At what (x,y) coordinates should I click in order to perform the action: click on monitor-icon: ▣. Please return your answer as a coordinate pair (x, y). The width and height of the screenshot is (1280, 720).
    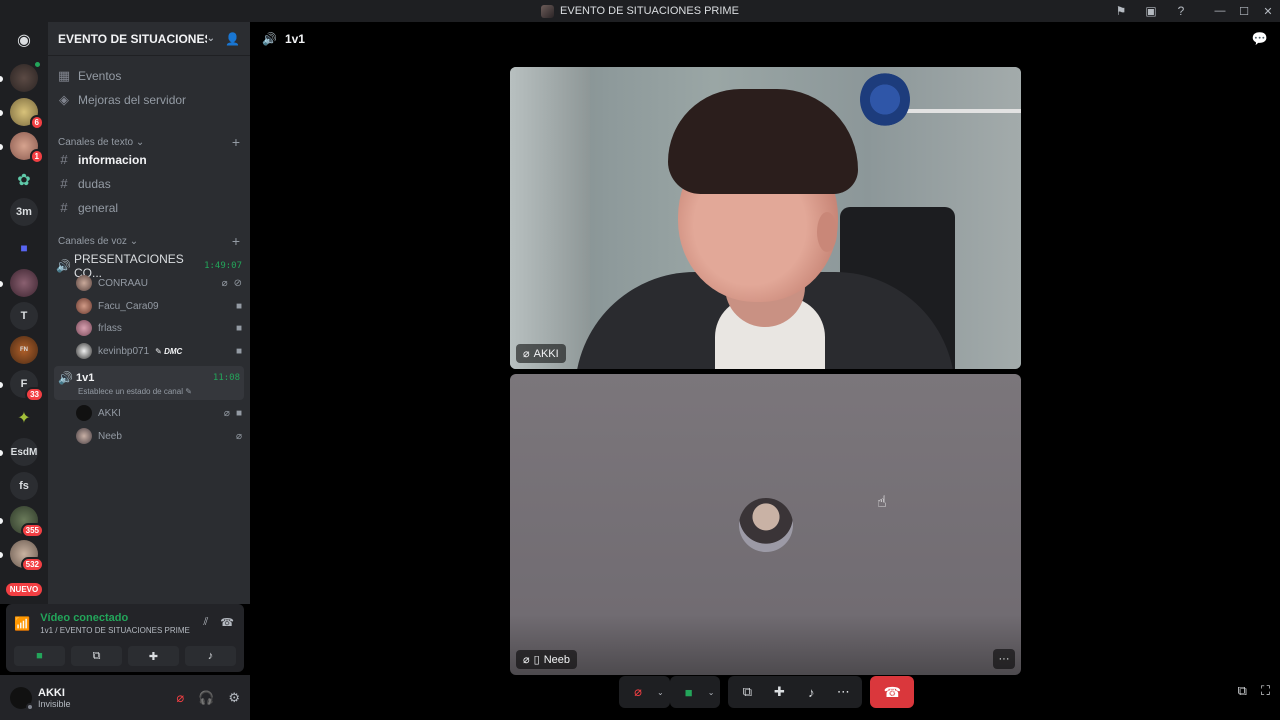
    Looking at the image, I should click on (1151, 11).